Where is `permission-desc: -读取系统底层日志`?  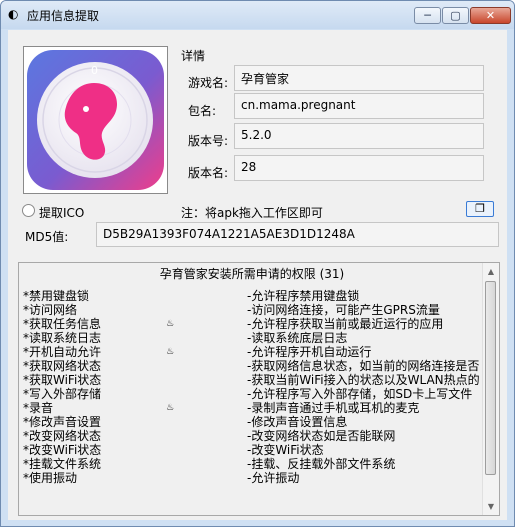
permission-desc: -读取系统底层日志 is located at coordinates (297, 338).